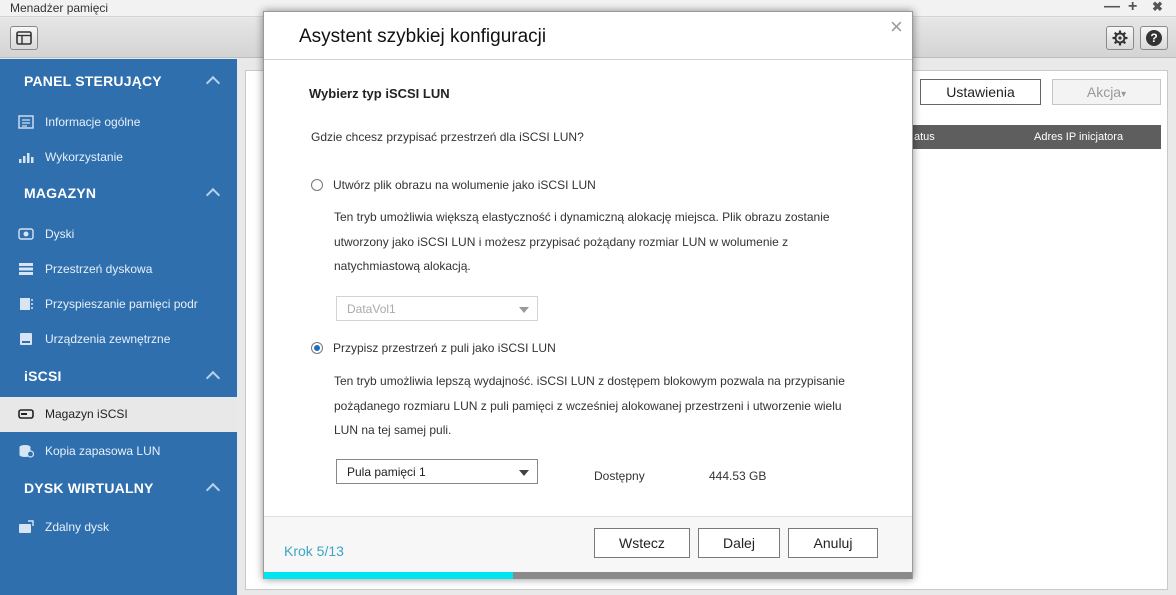 The height and width of the screenshot is (595, 1176). What do you see at coordinates (108, 339) in the screenshot?
I see `sidebar-item-label: Urządzenia zewnętrzne` at bounding box center [108, 339].